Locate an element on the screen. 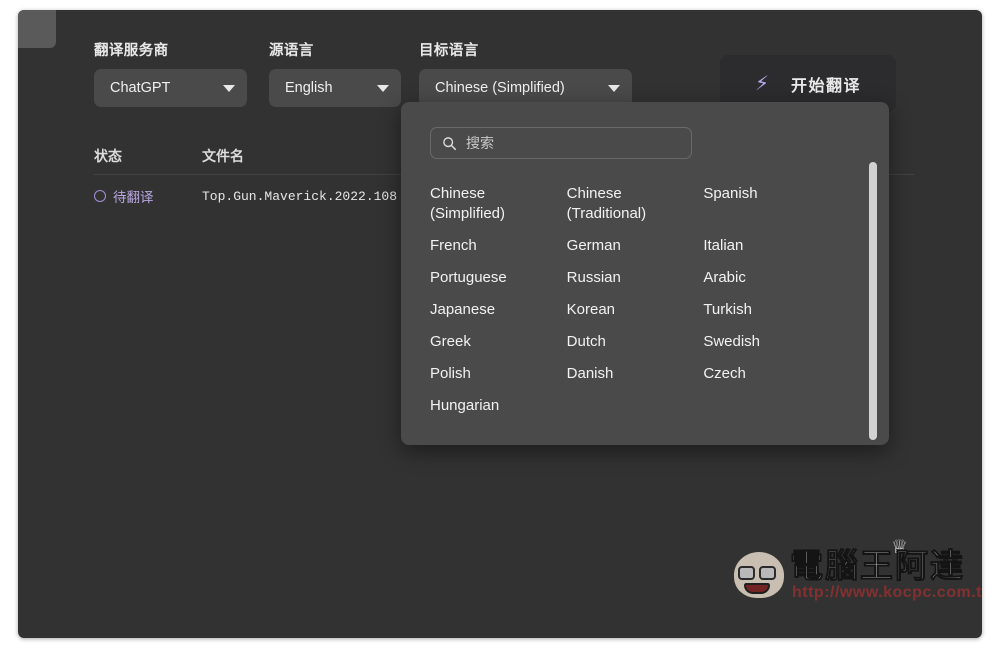  language-option: Hungarian is located at coordinates (496, 406).